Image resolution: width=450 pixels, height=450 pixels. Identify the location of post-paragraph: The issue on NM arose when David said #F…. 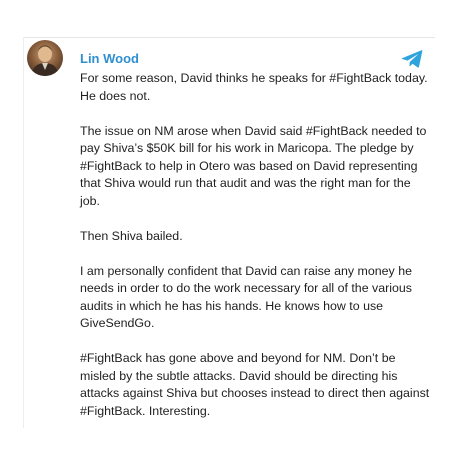
(253, 165).